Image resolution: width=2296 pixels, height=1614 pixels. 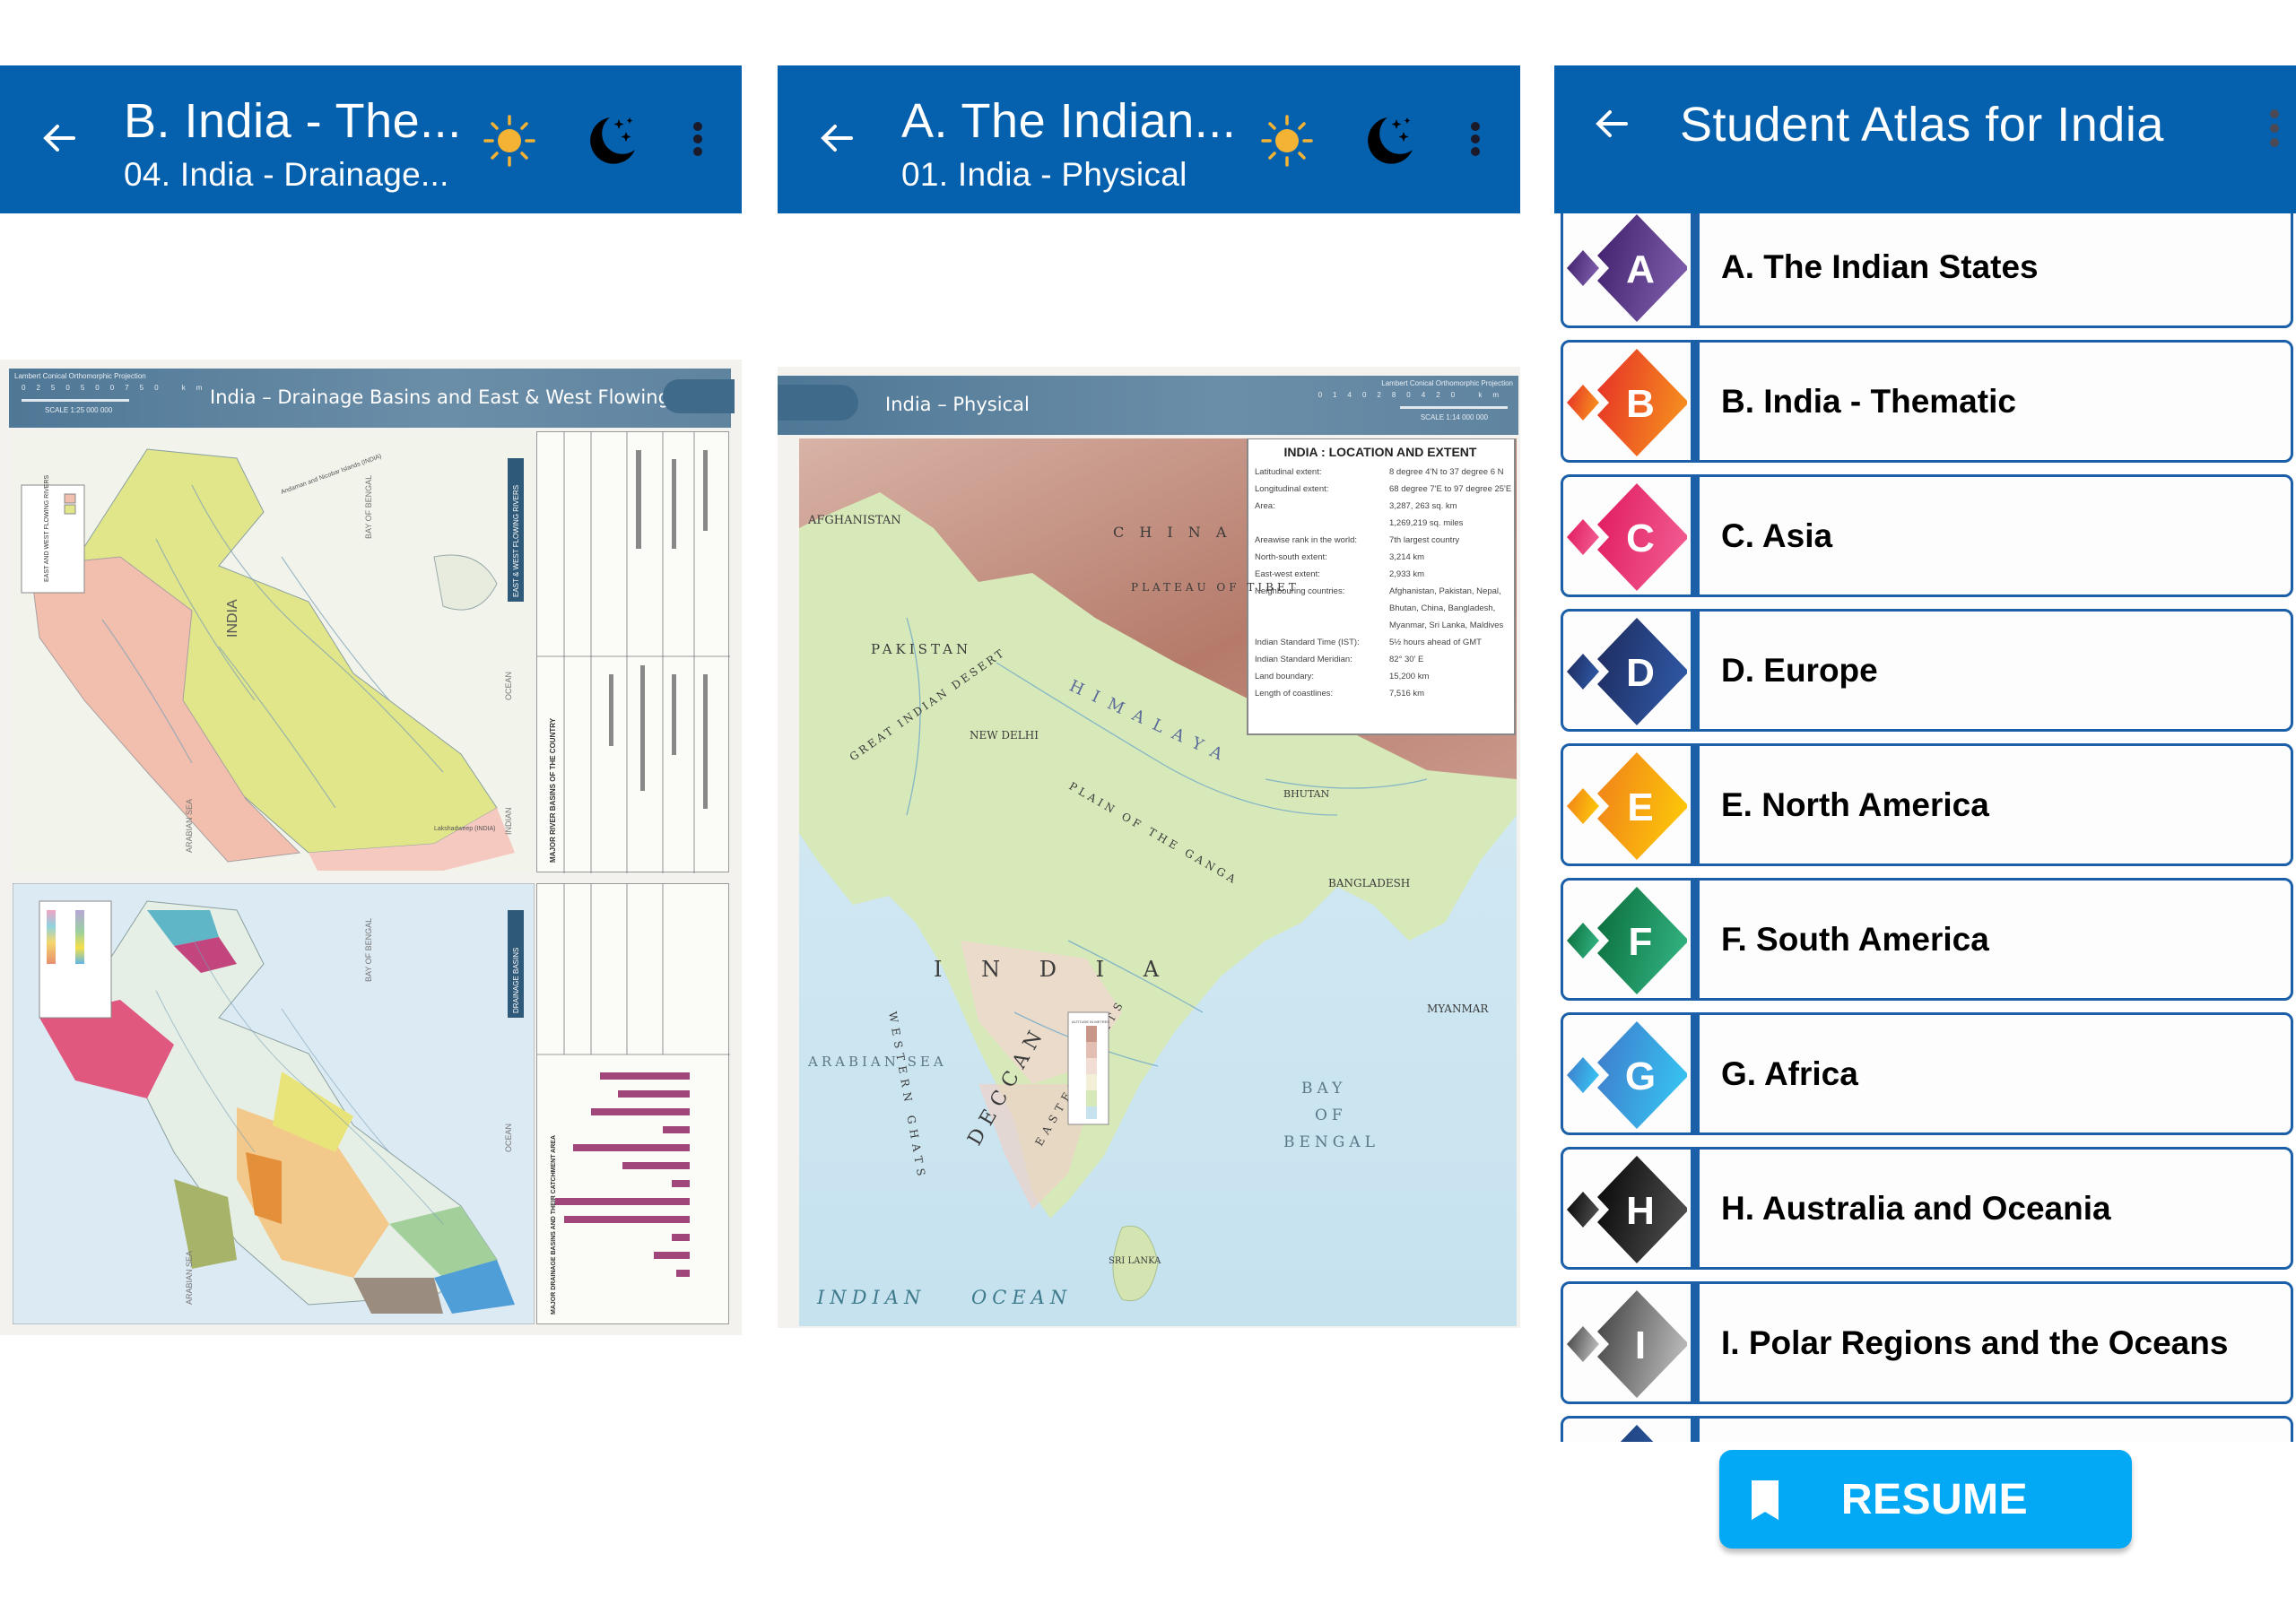 What do you see at coordinates (1927, 1208) in the screenshot?
I see `list-item: H H. Australia and Oceania` at bounding box center [1927, 1208].